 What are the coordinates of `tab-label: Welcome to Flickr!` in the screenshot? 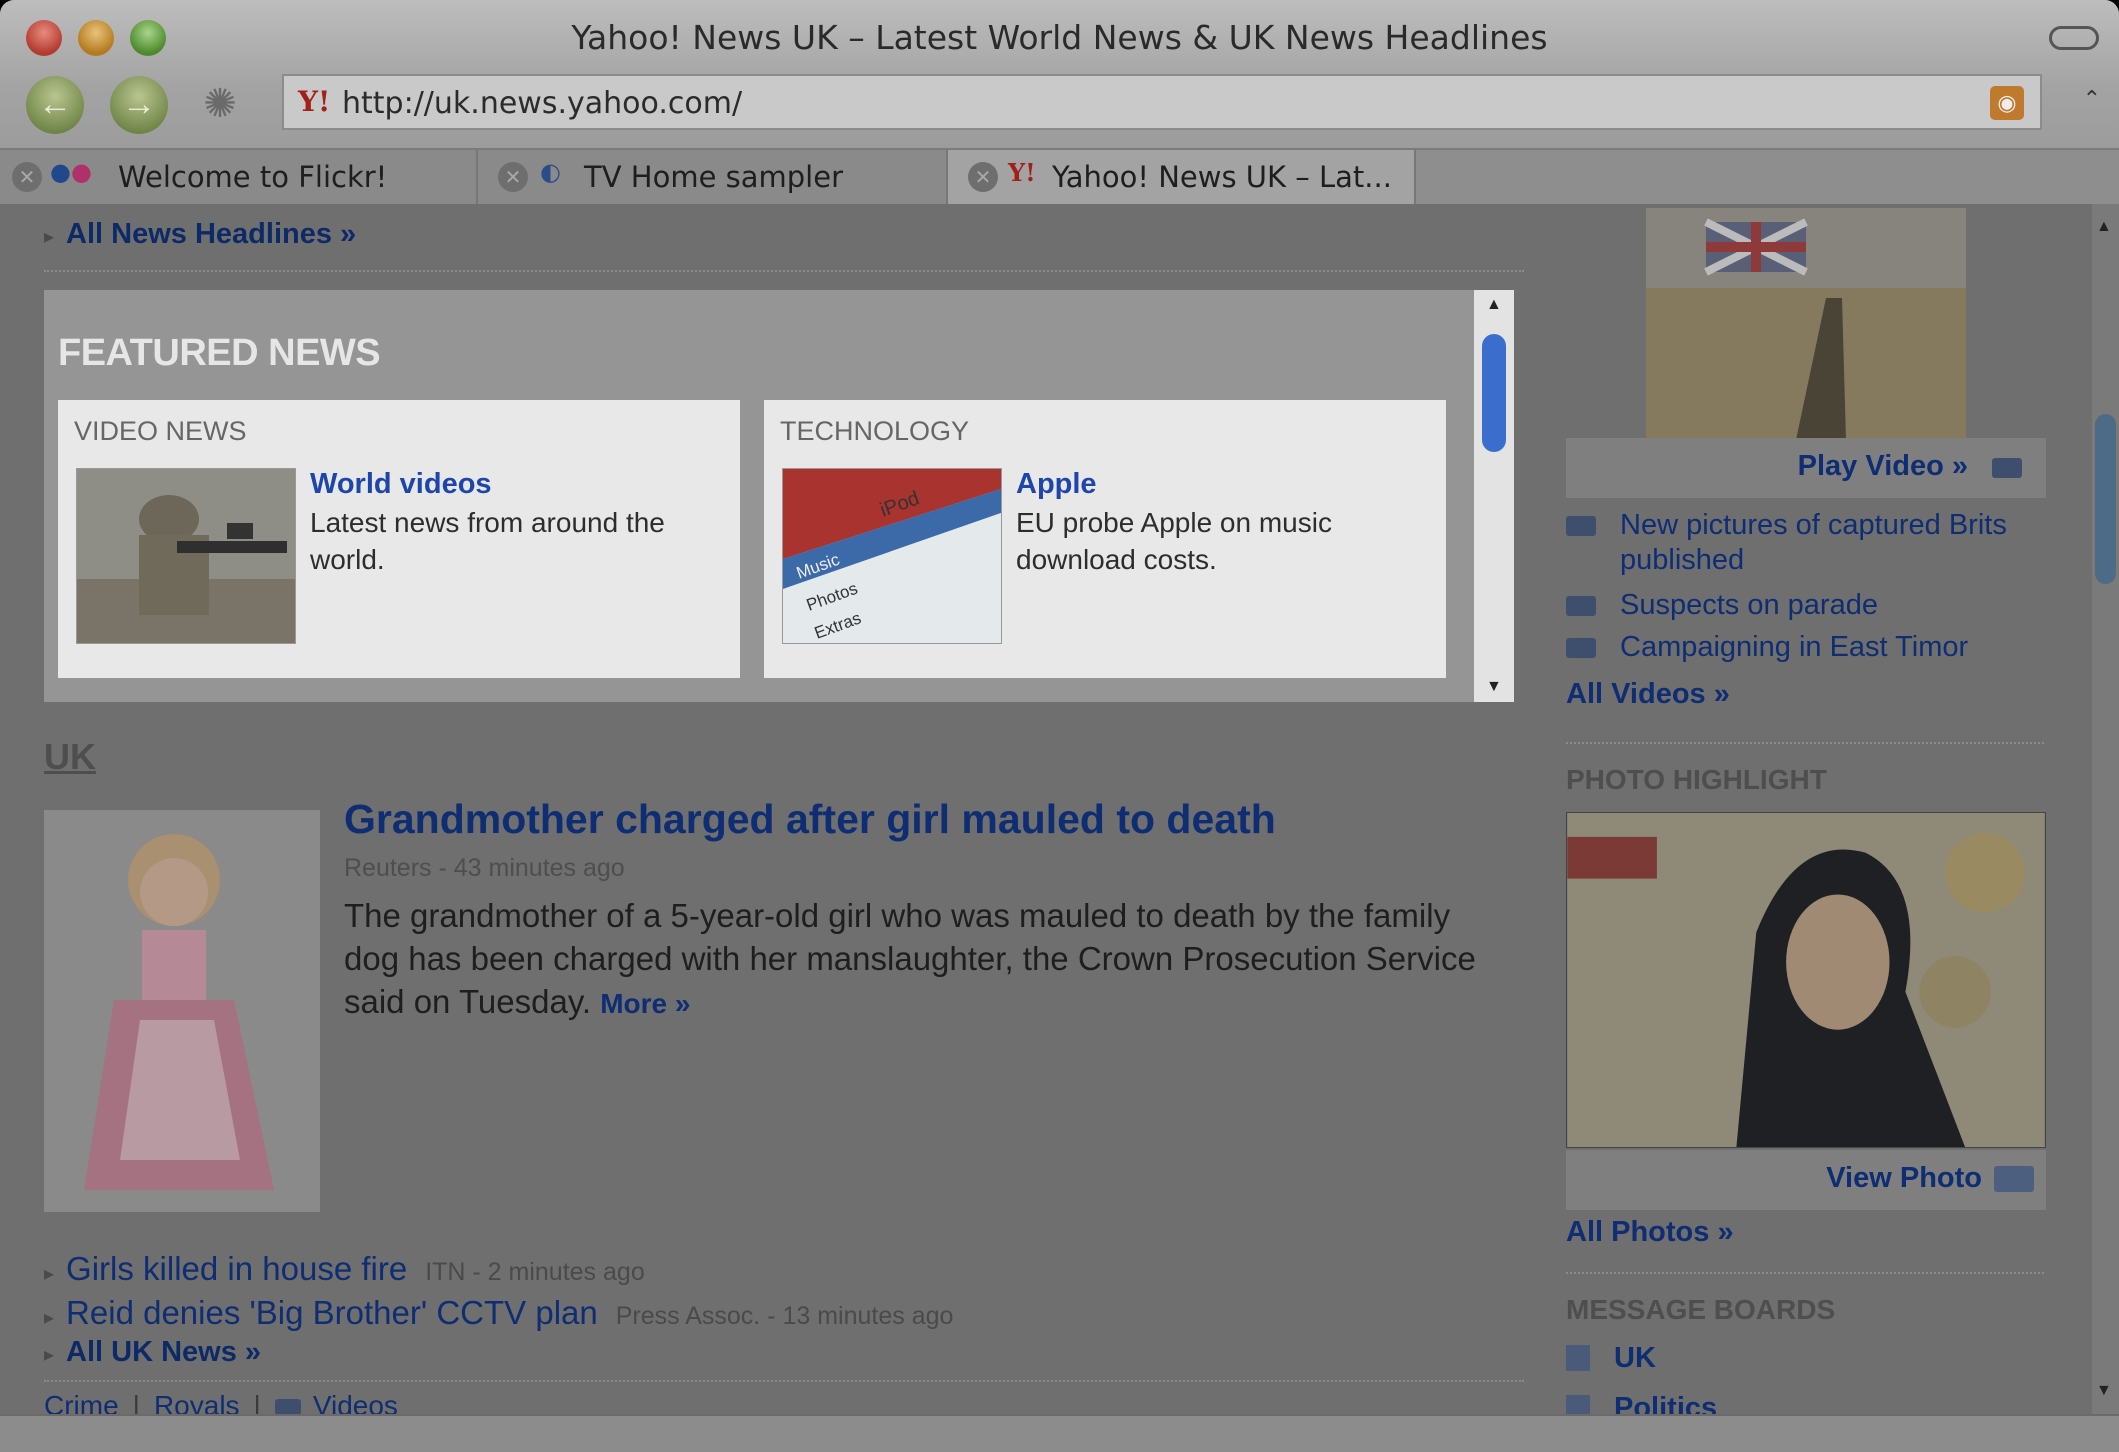 It's located at (253, 177).